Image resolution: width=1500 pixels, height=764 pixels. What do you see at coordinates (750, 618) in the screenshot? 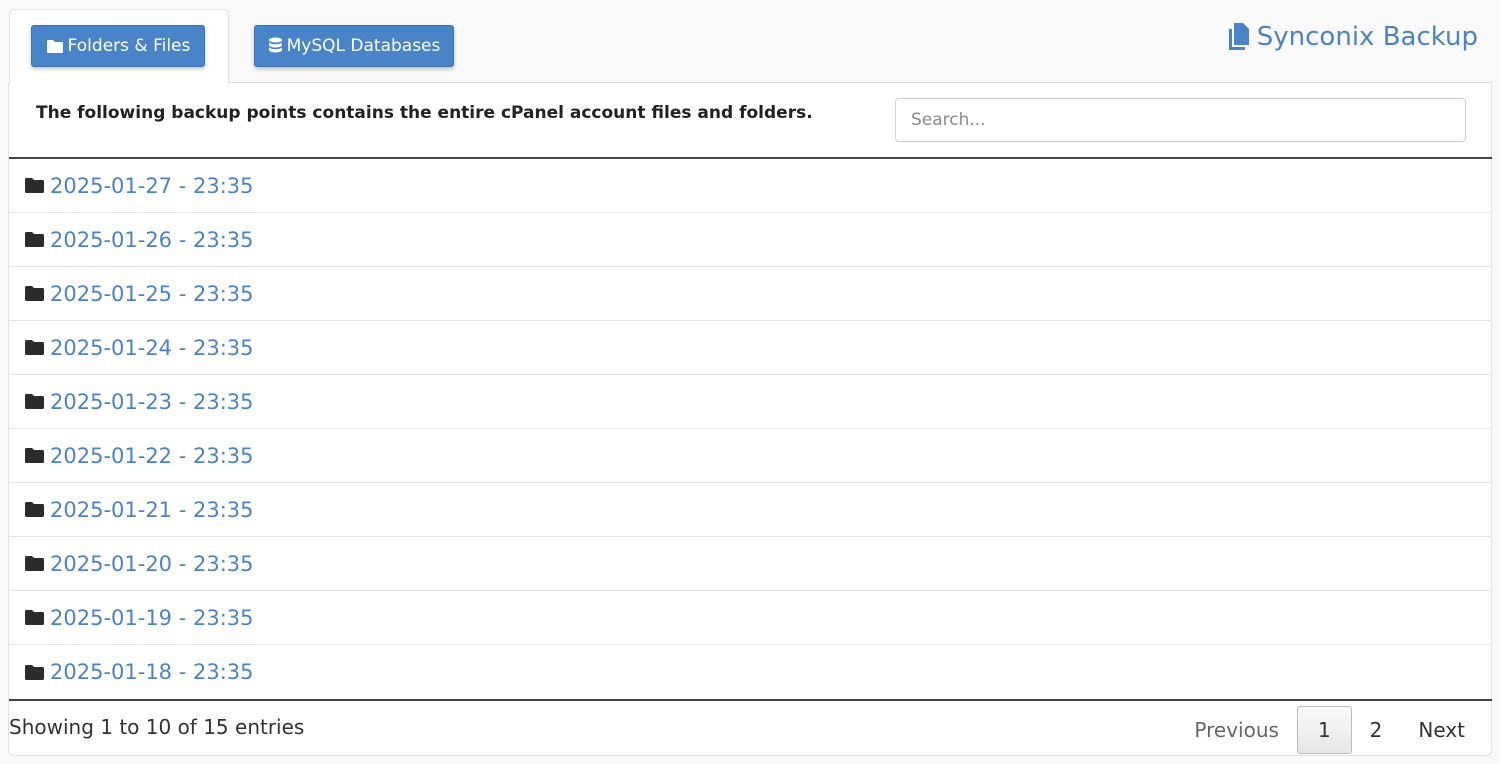
I see `backup-row: 2025-01-19 - 23:35` at bounding box center [750, 618].